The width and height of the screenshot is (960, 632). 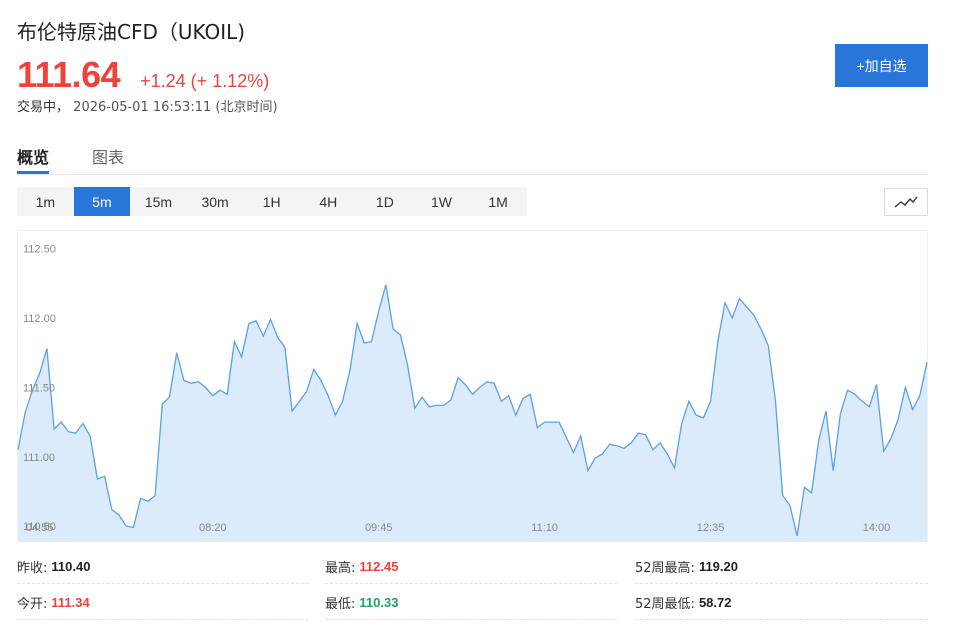 I want to click on interval-1d: 1D, so click(x=385, y=201).